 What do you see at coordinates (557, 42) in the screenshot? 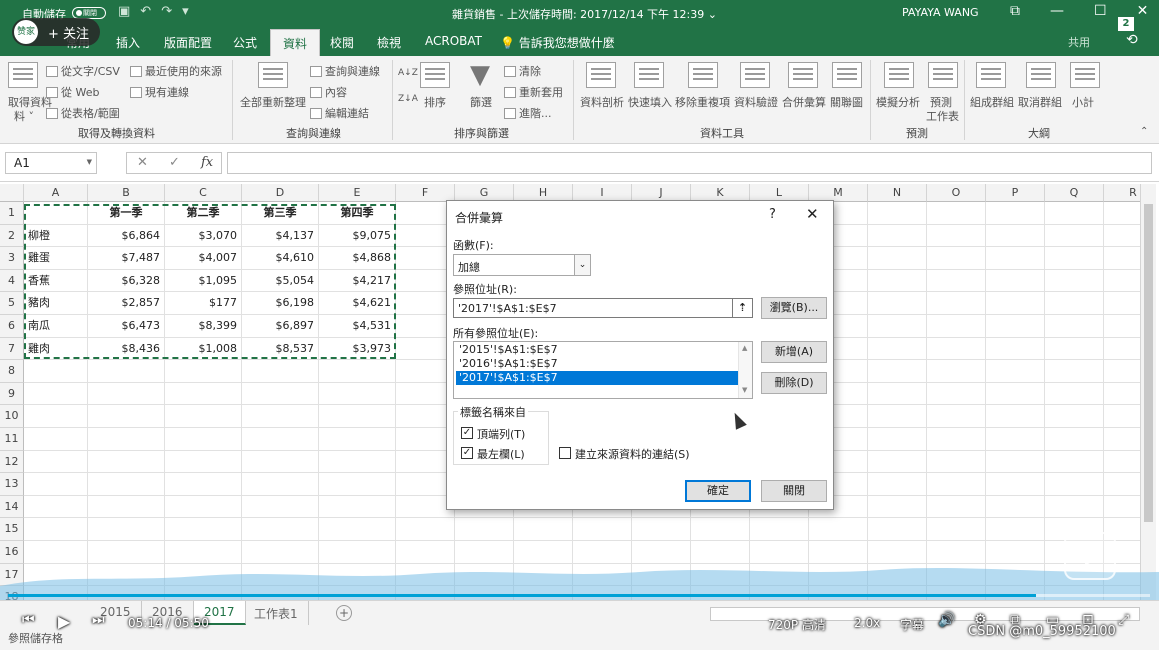
I see `tell-me-box: 💡 告訴我您想做什麼` at bounding box center [557, 42].